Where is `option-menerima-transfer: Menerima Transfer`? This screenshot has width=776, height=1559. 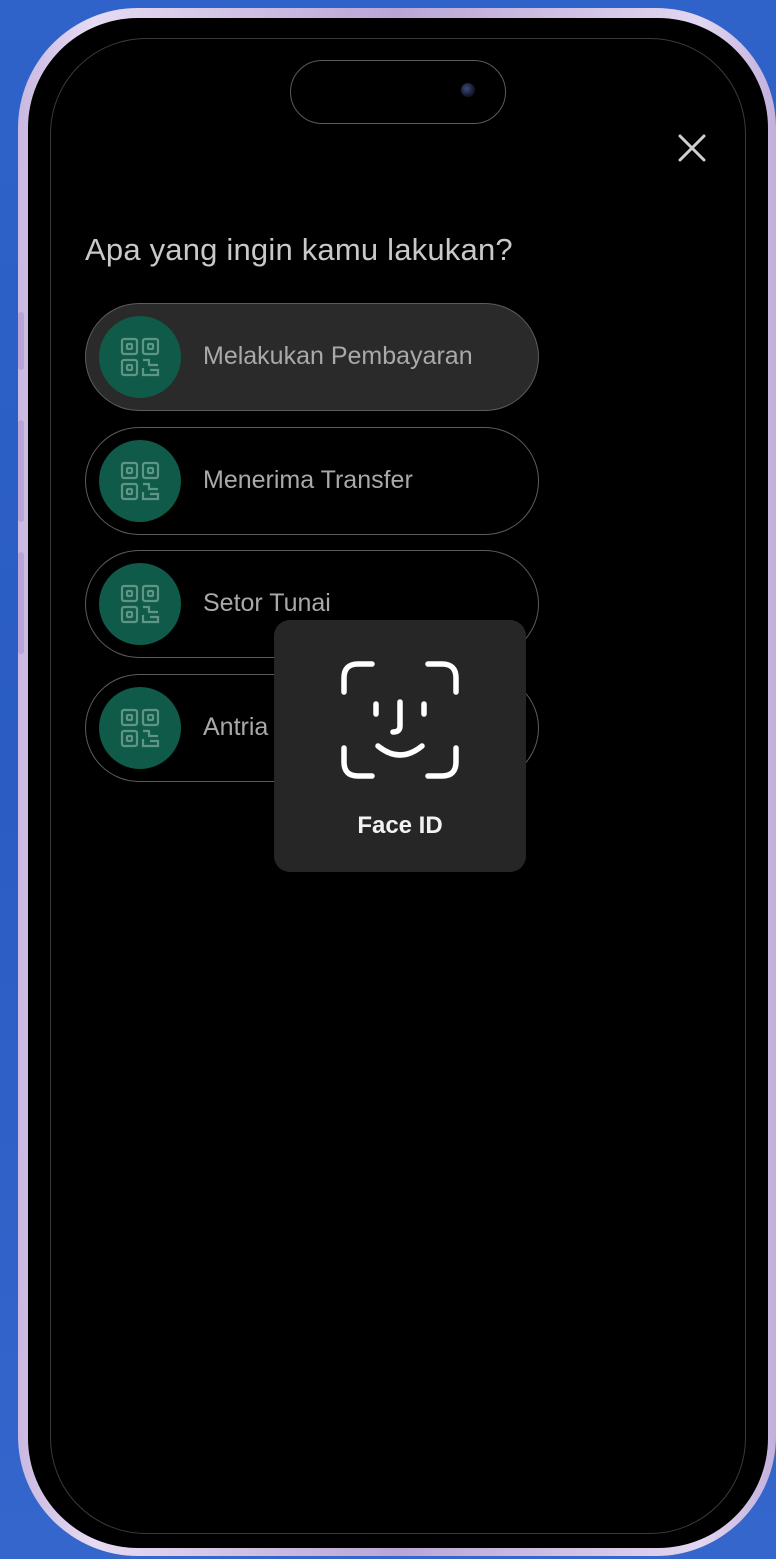 option-menerima-transfer: Menerima Transfer is located at coordinates (312, 481).